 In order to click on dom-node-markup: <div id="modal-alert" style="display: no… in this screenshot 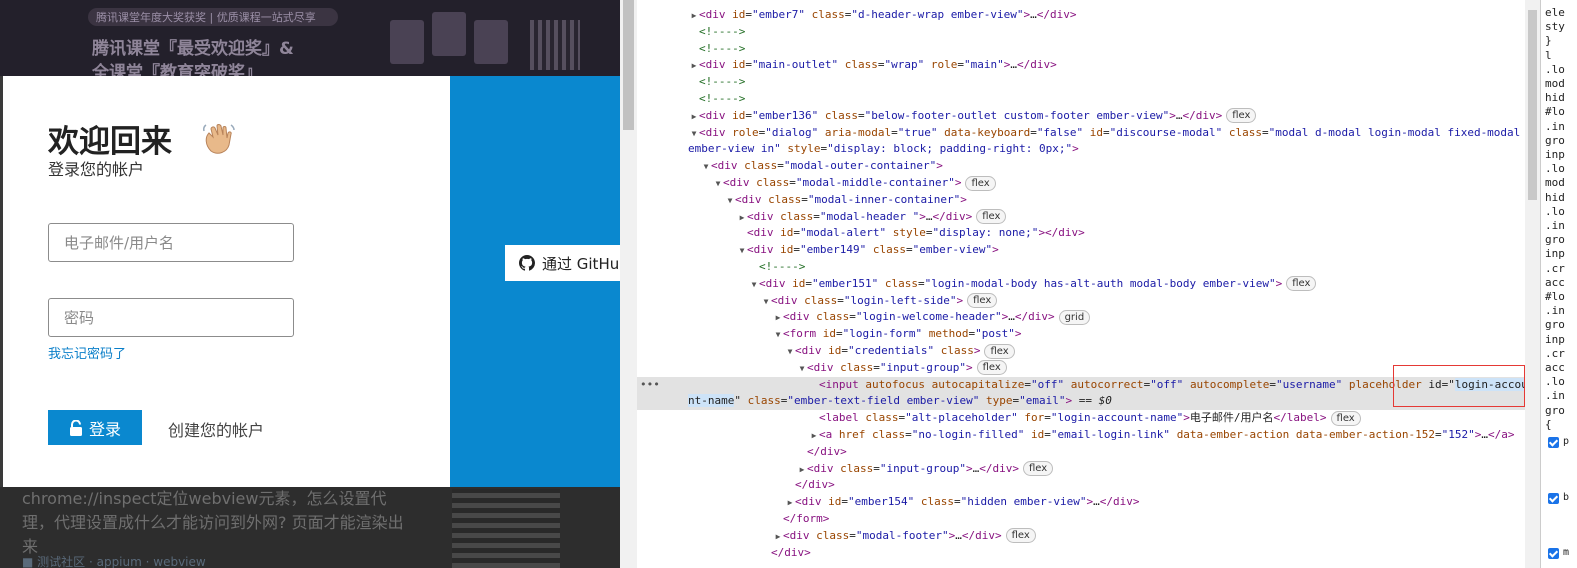, I will do `click(916, 233)`.